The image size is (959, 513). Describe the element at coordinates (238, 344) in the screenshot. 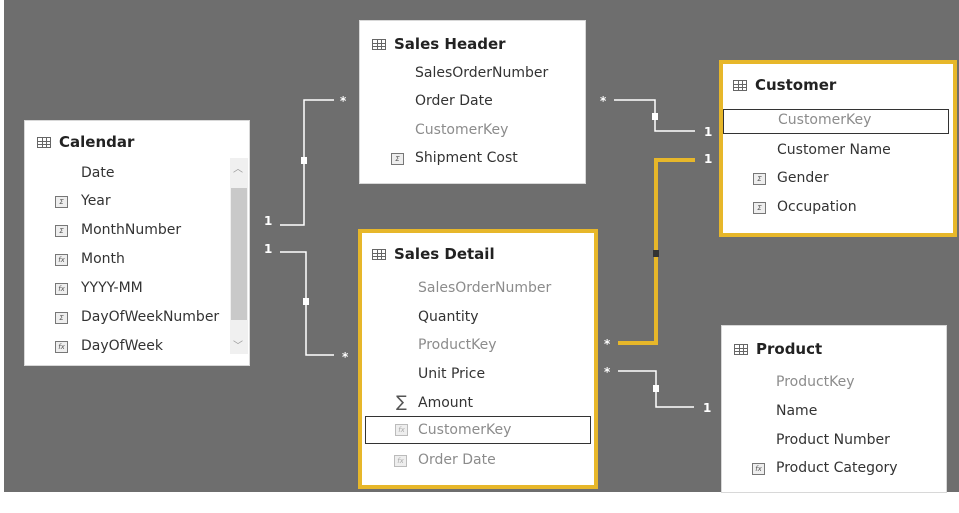

I see `chevron-down-icon: ﹀` at that location.